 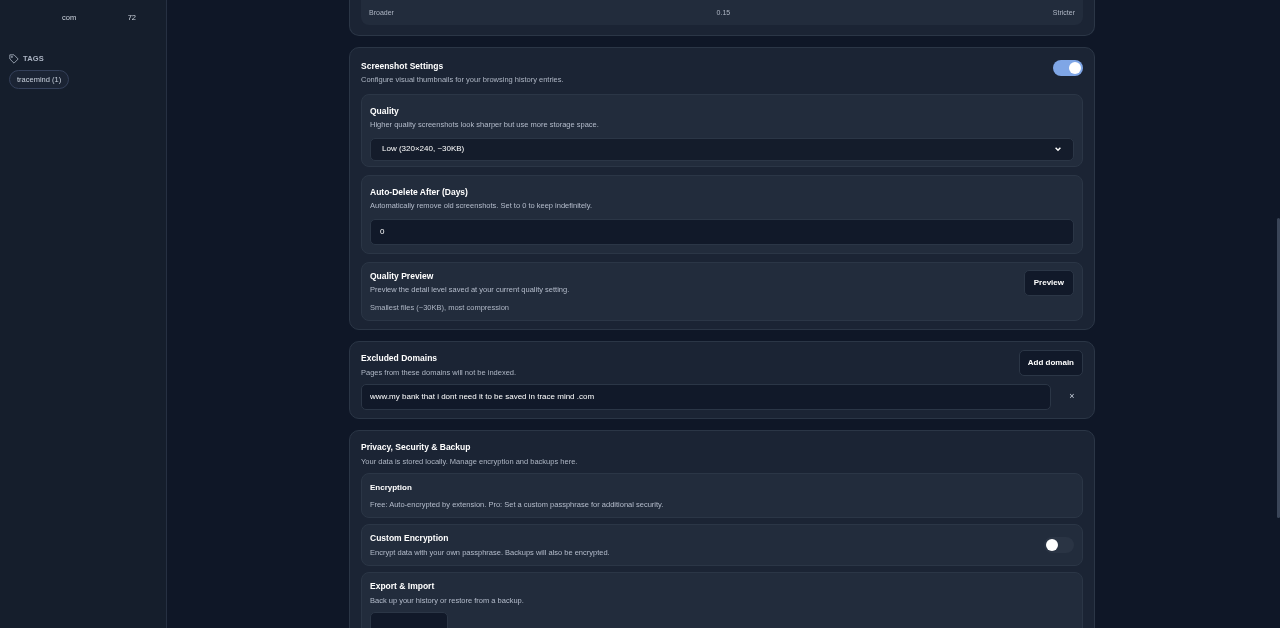 I want to click on quality-select: Low (320×240, ~30KB), so click(x=722, y=149).